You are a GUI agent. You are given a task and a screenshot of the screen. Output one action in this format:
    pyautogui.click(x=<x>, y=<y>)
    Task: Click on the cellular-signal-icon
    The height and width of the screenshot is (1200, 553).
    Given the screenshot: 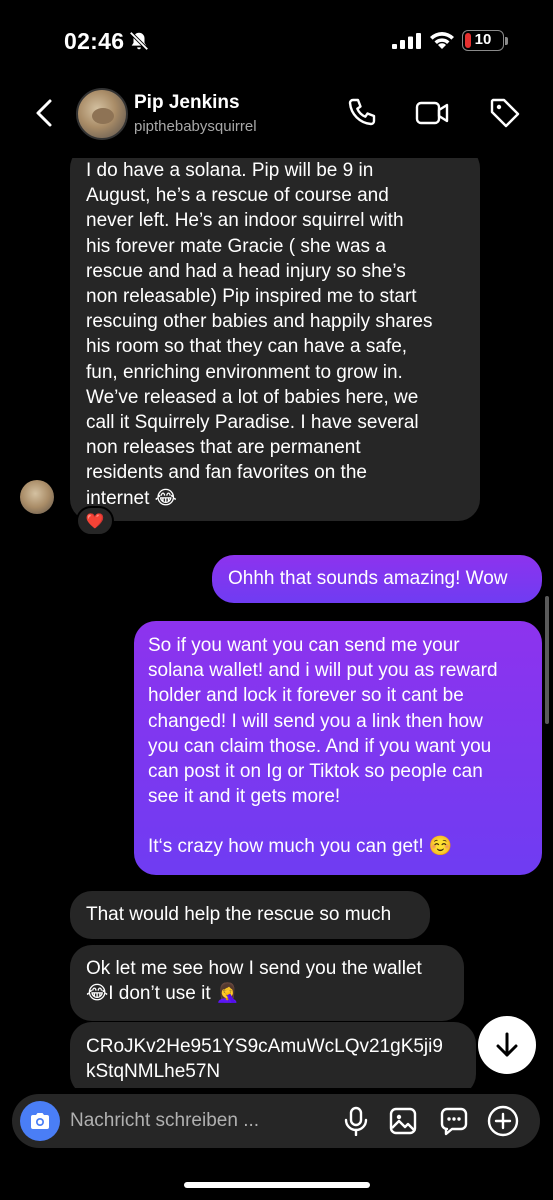 What is the action you would take?
    pyautogui.click(x=406, y=41)
    